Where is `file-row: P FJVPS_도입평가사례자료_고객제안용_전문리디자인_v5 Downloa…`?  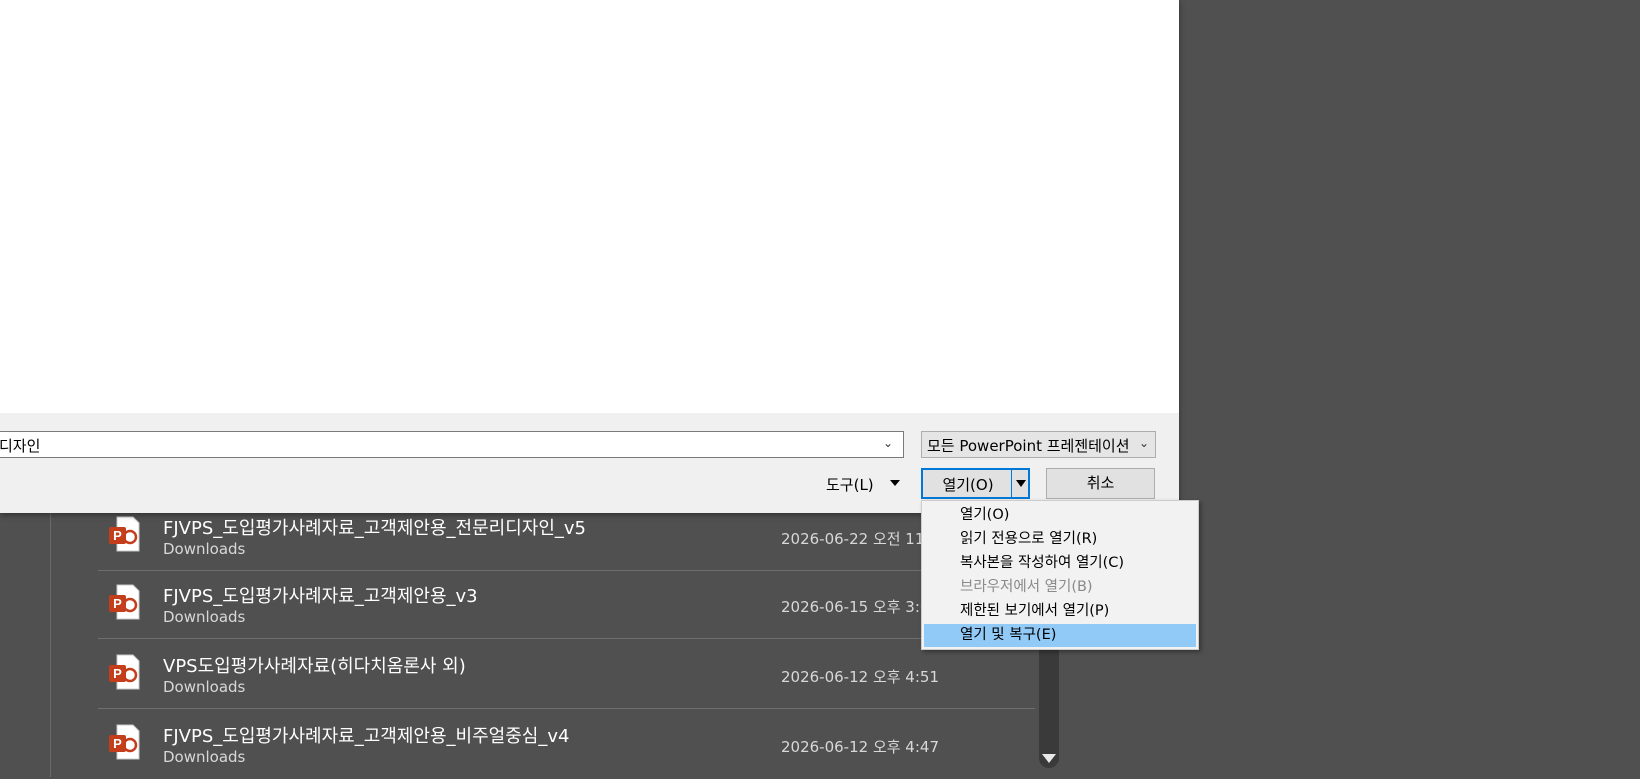 file-row: P FJVPS_도입평가사례자료_고객제안용_전문리디자인_v5 Downloa… is located at coordinates (566, 537).